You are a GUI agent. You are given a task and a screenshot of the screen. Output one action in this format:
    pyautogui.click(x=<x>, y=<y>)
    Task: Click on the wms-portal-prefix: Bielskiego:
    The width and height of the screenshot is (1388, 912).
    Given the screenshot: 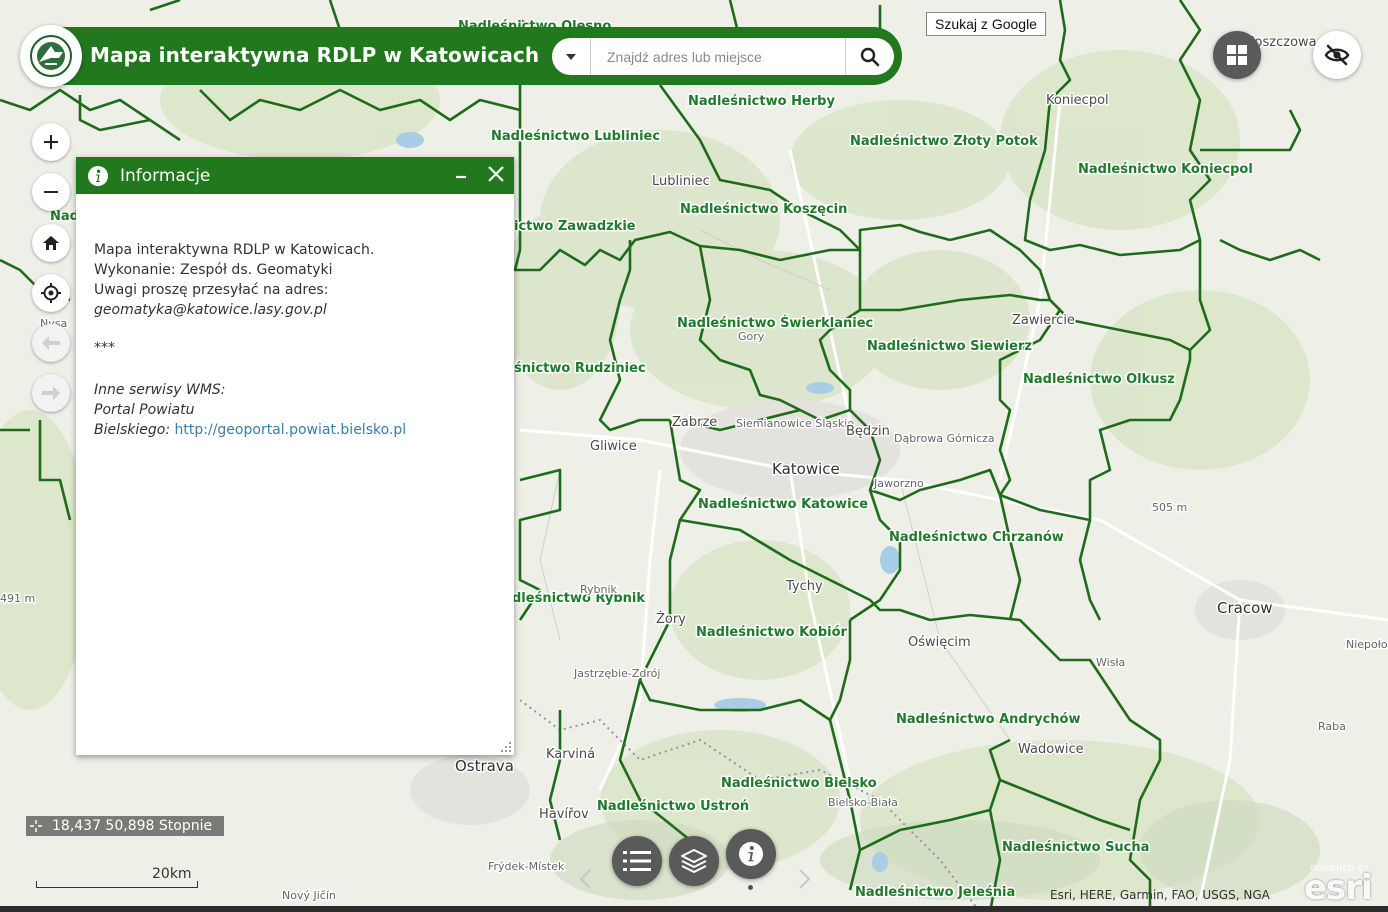 What is the action you would take?
    pyautogui.click(x=134, y=430)
    